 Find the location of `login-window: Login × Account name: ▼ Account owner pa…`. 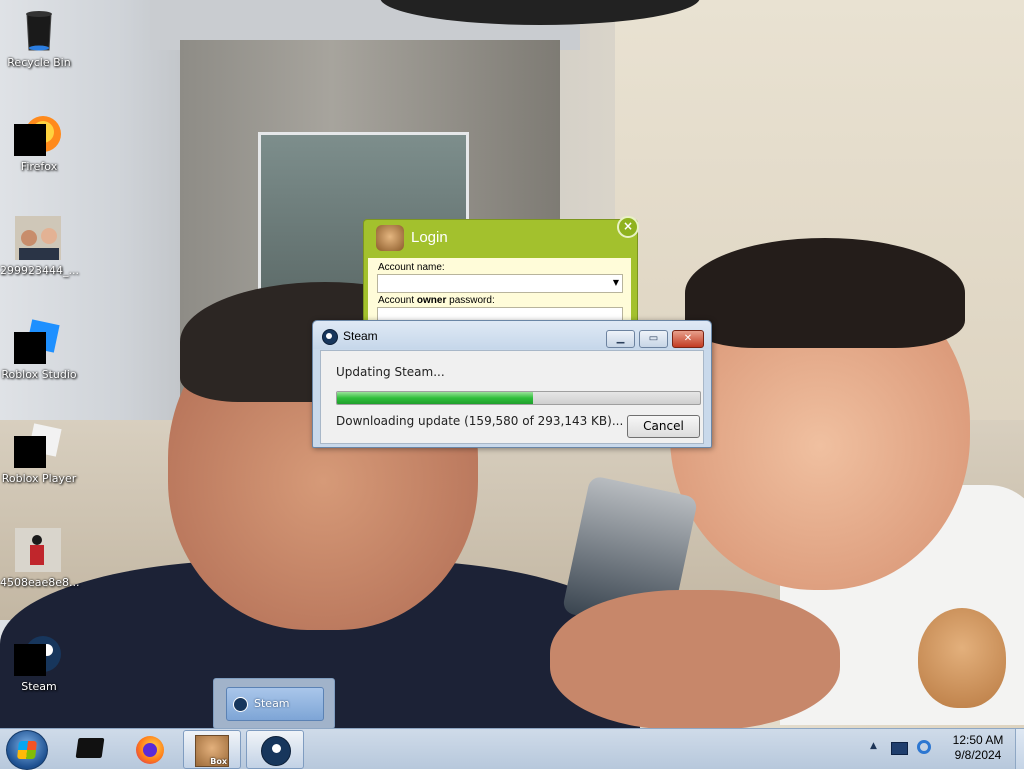

login-window: Login × Account name: ▼ Account owner pa… is located at coordinates (501, 273).